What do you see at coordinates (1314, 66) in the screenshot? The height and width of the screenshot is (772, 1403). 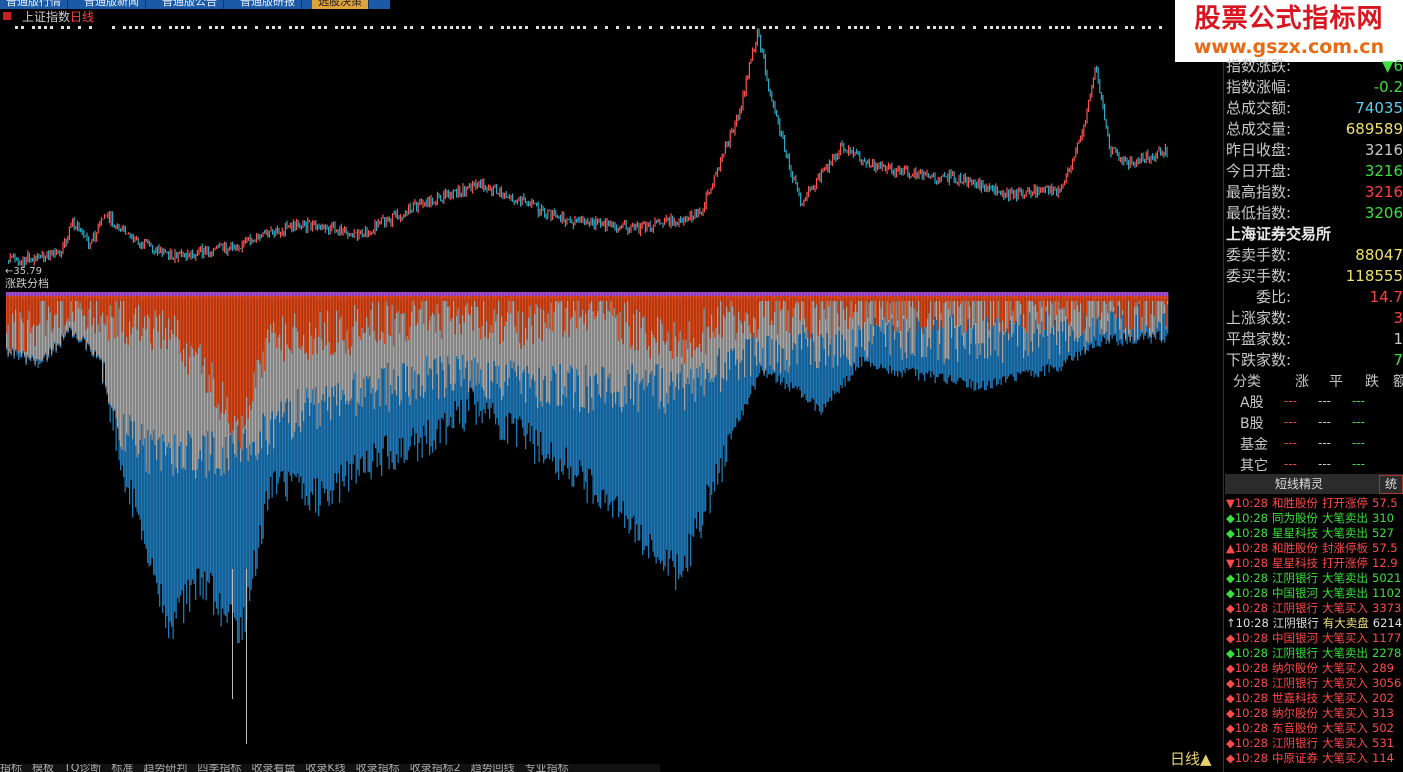 I see `quotes-row: 指数涨跌: ▼6` at bounding box center [1314, 66].